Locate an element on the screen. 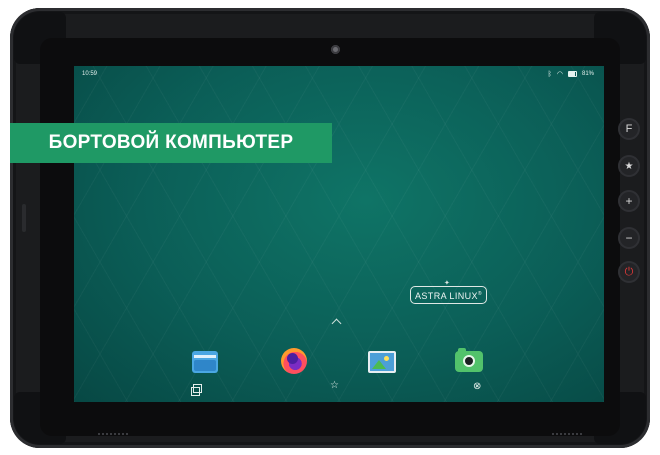  recents-icon is located at coordinates (196, 390).